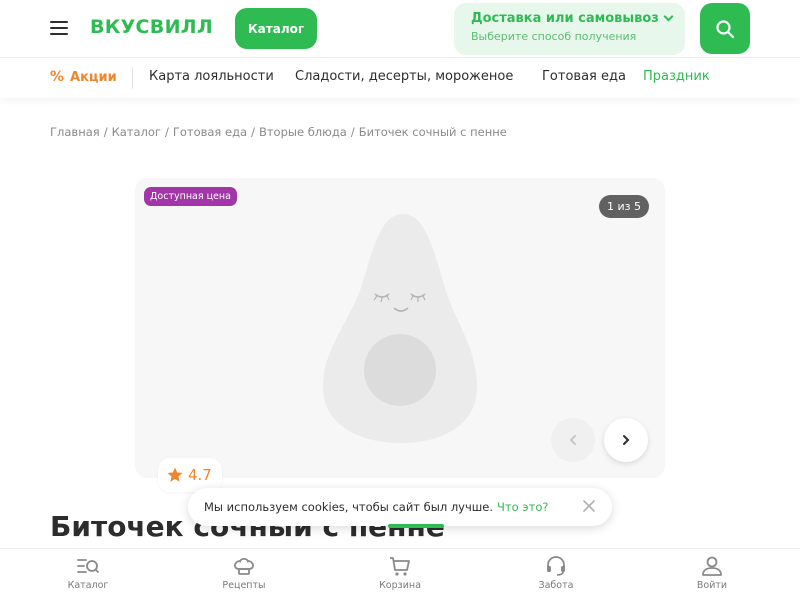  What do you see at coordinates (276, 28) in the screenshot?
I see `catalog-button: Каталог` at bounding box center [276, 28].